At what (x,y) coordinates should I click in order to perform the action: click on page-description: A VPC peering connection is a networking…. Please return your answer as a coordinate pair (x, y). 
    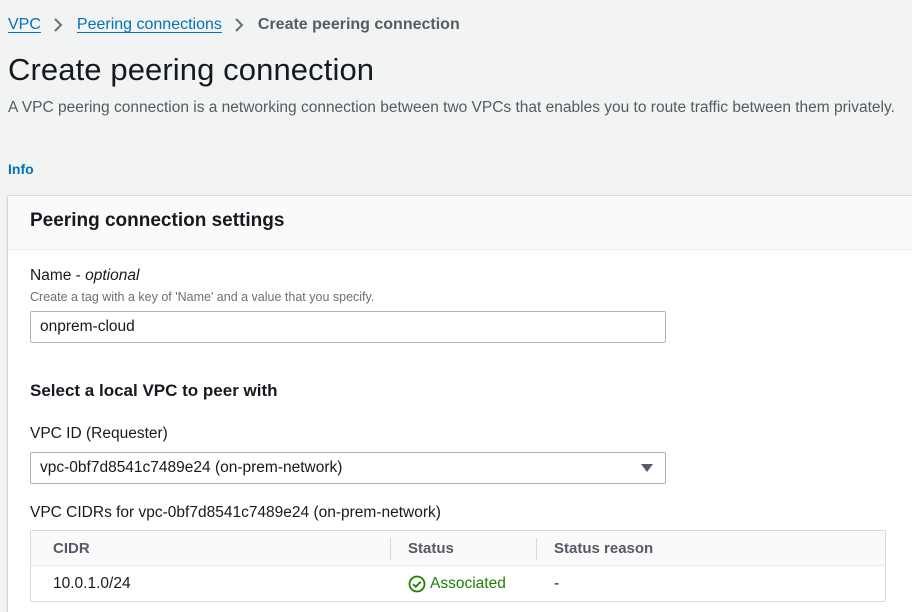
    Looking at the image, I should click on (451, 107).